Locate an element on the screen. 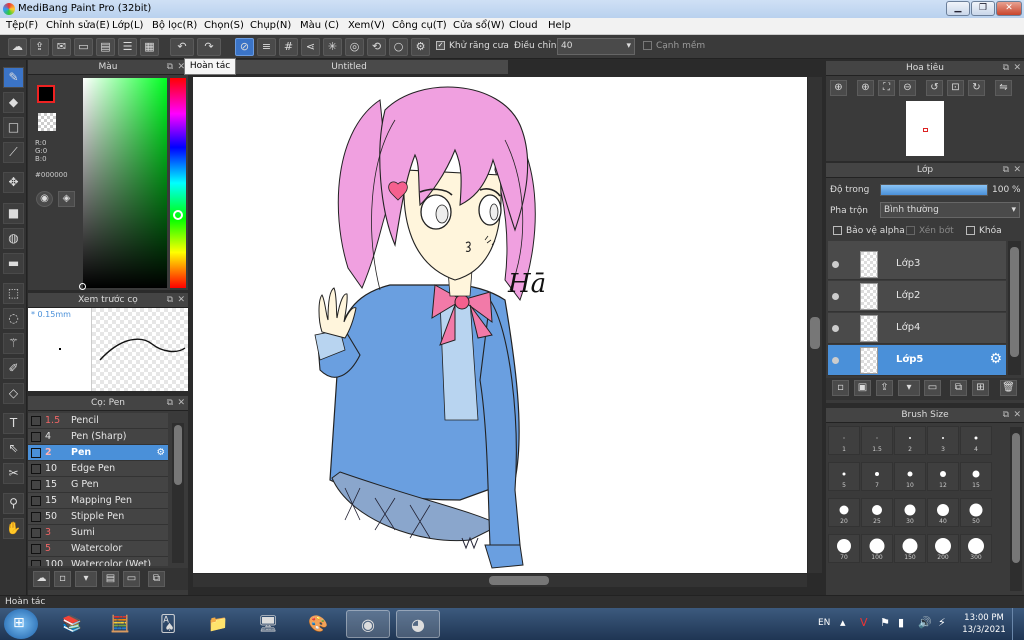 The width and height of the screenshot is (1024, 640). eraser-tool-icon: ◆ is located at coordinates (13, 102).